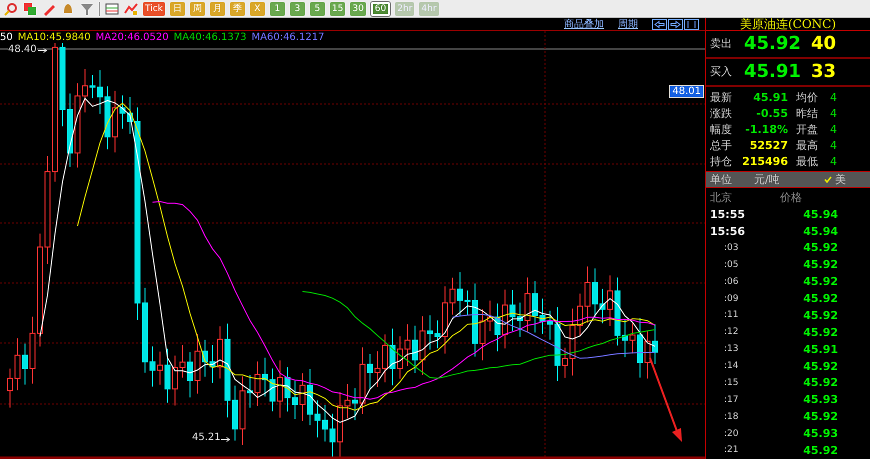 This screenshot has width=870, height=459. What do you see at coordinates (807, 145) in the screenshot?
I see `stat-label: 最高` at bounding box center [807, 145].